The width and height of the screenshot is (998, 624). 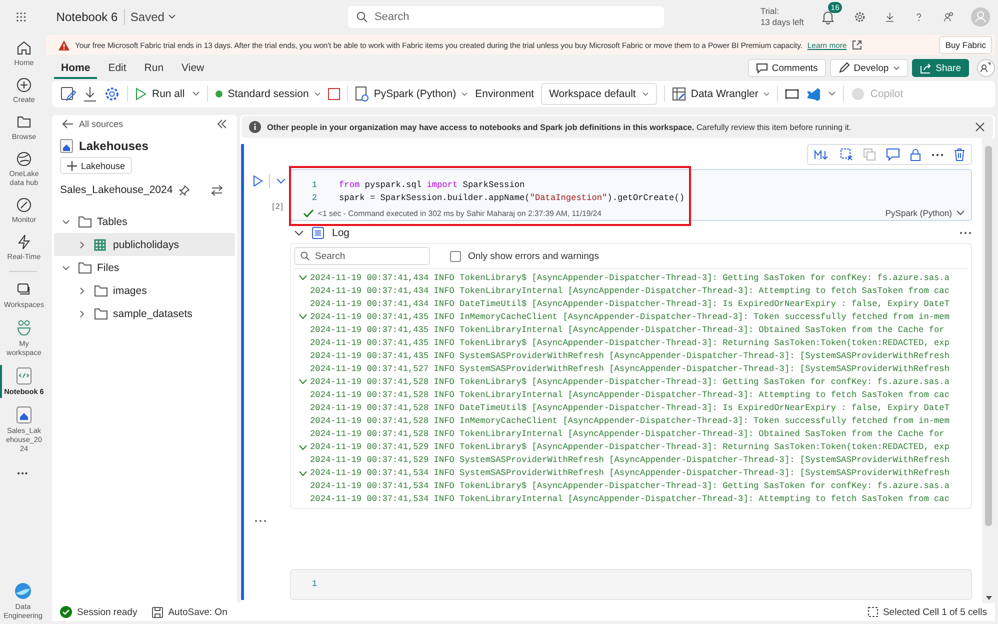 I want to click on share-button: Share, so click(x=940, y=68).